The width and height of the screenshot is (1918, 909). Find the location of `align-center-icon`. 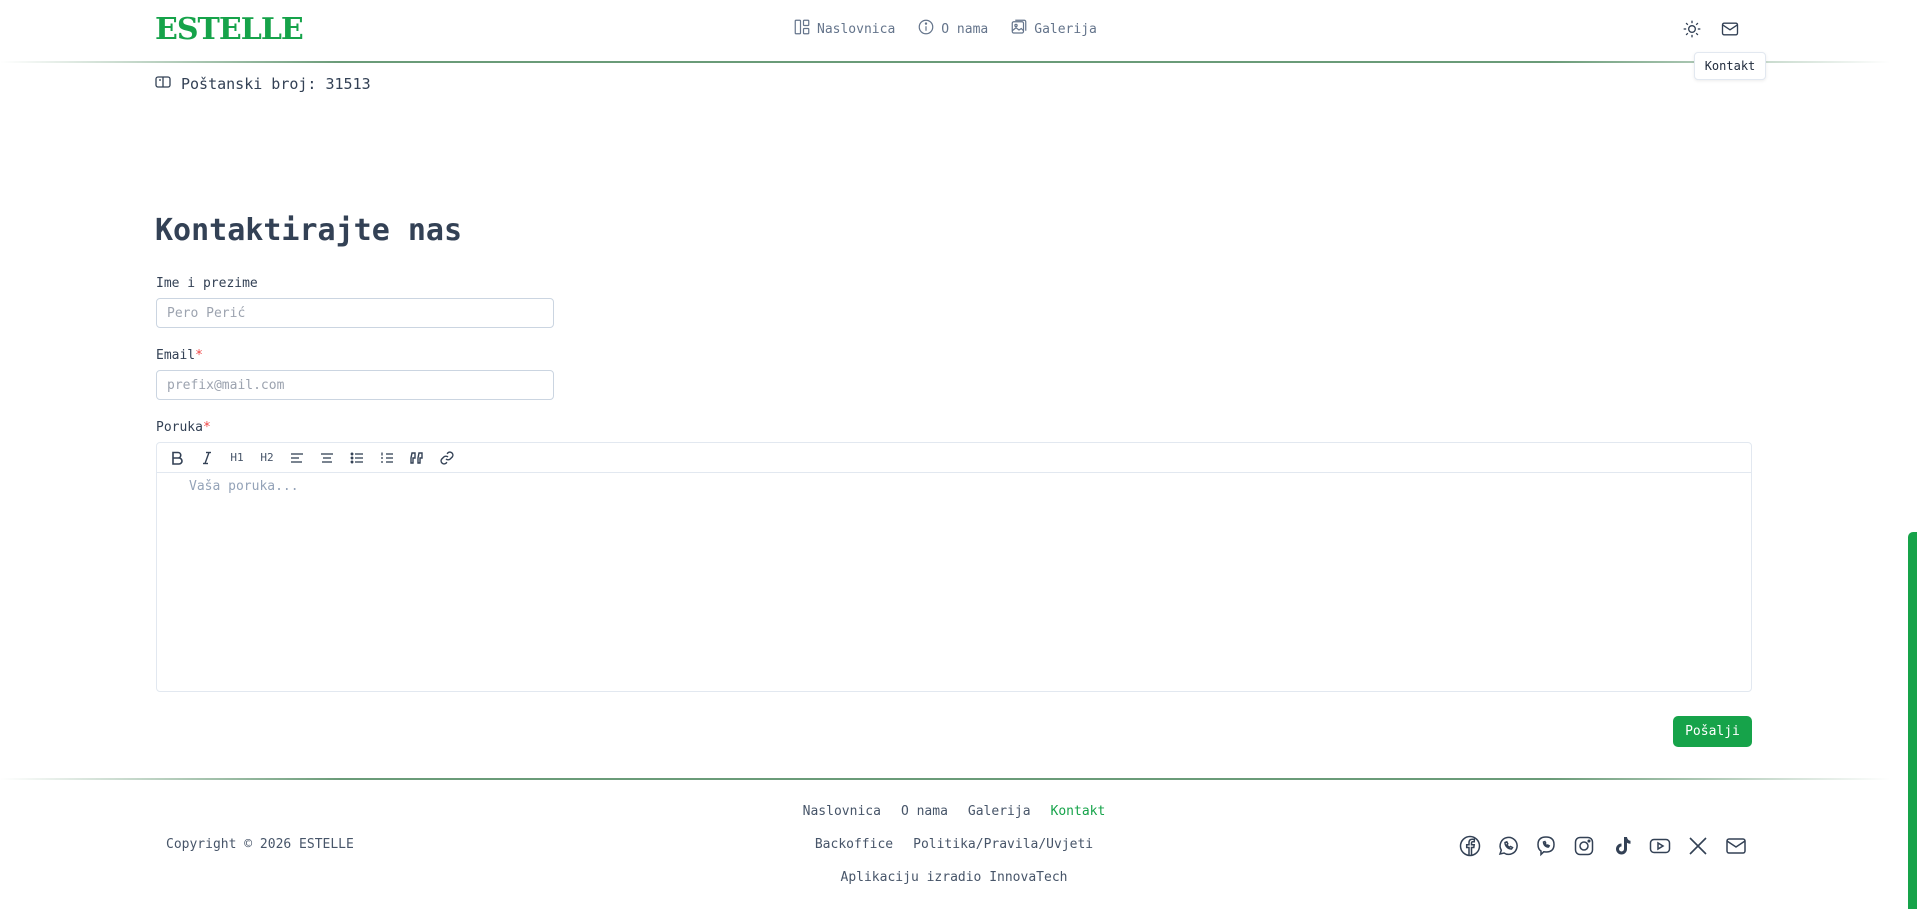

align-center-icon is located at coordinates (327, 457).